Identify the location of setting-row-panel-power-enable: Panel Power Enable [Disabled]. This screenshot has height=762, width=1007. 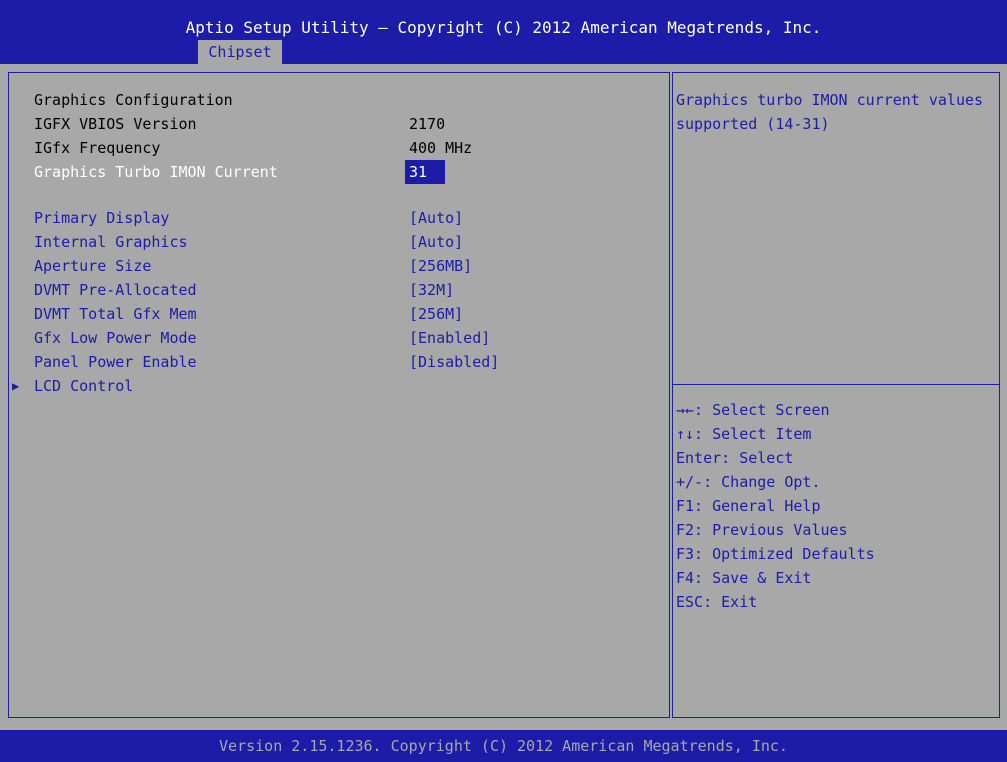
(344, 362).